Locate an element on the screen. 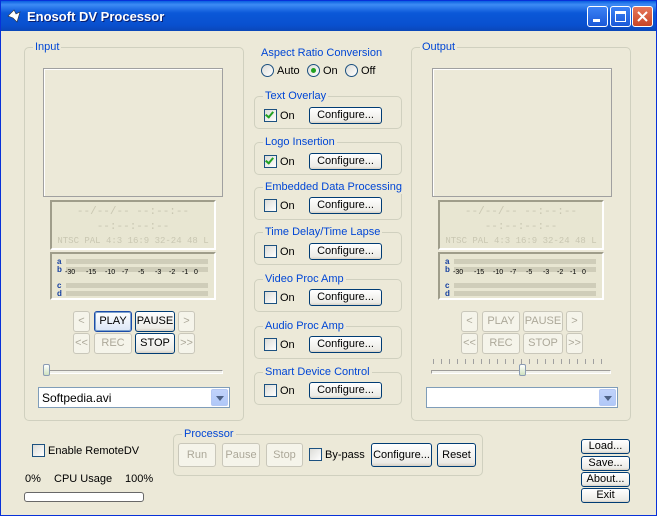 Image resolution: width=657 pixels, height=516 pixels. output-position-slider is located at coordinates (521, 369).